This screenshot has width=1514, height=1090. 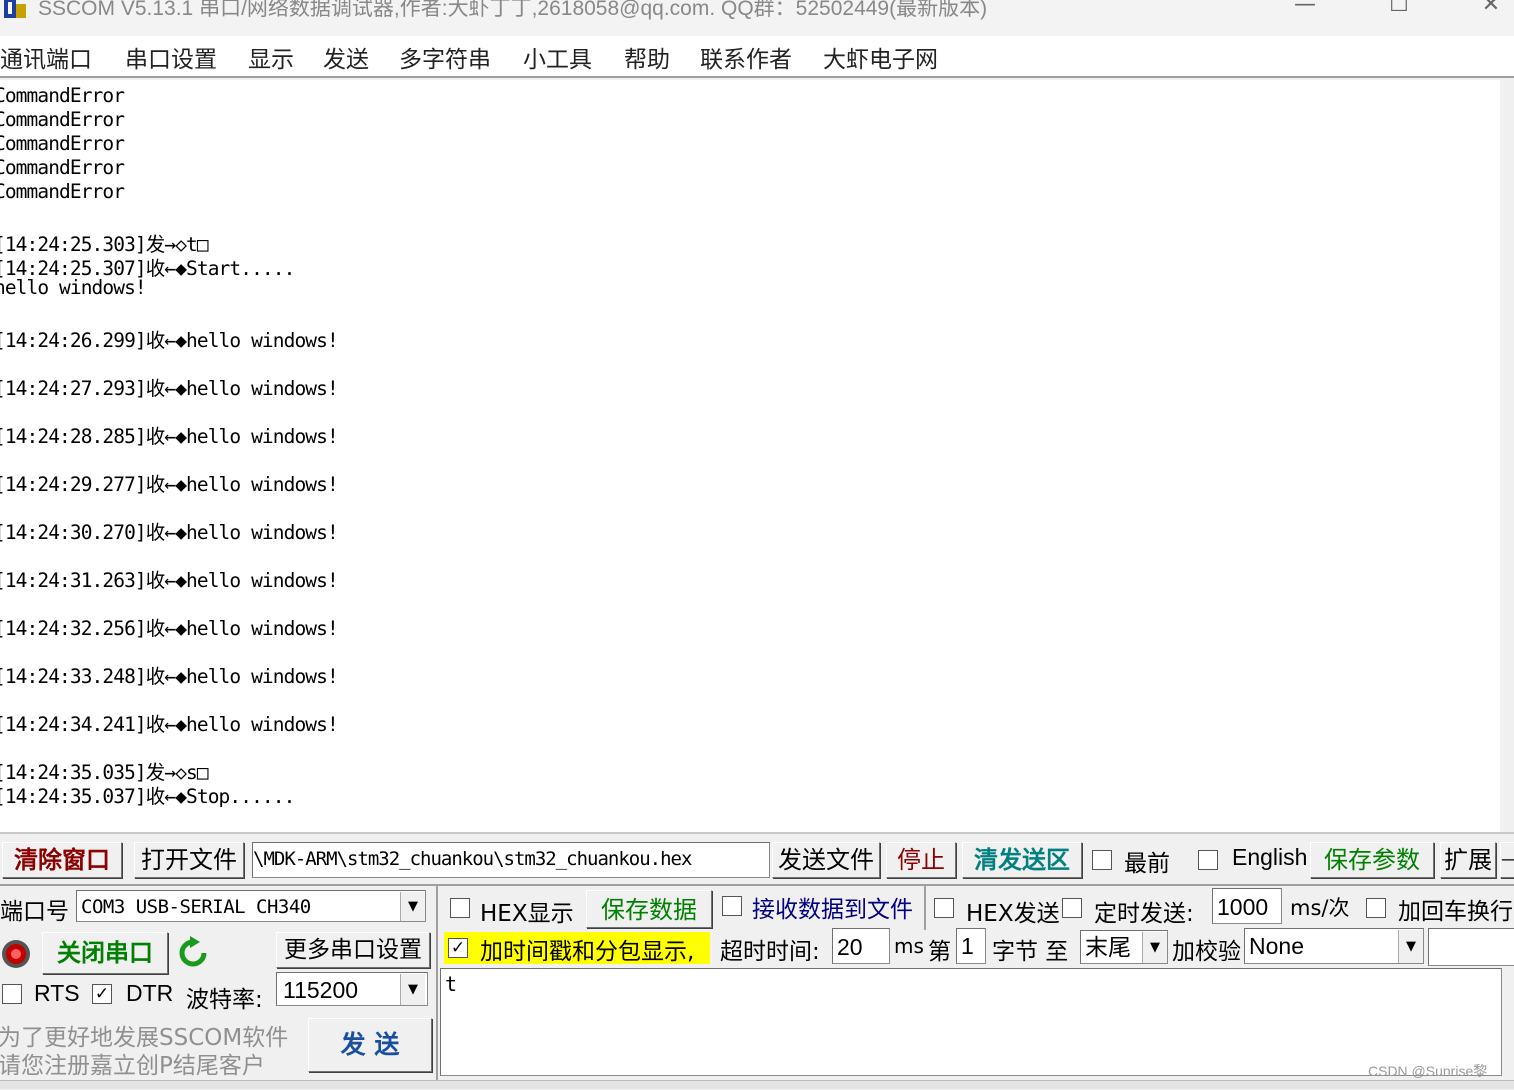 I want to click on menu-contact-author: 联系作者, so click(x=746, y=57).